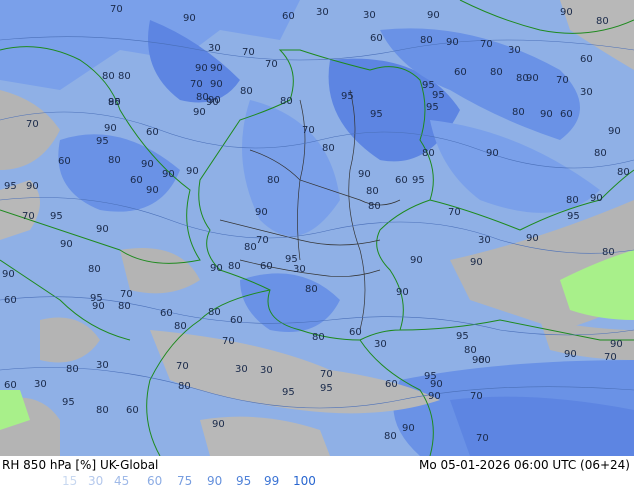 The width and height of the screenshot is (634, 490). I want to click on legend-value: 15, so click(70, 481).